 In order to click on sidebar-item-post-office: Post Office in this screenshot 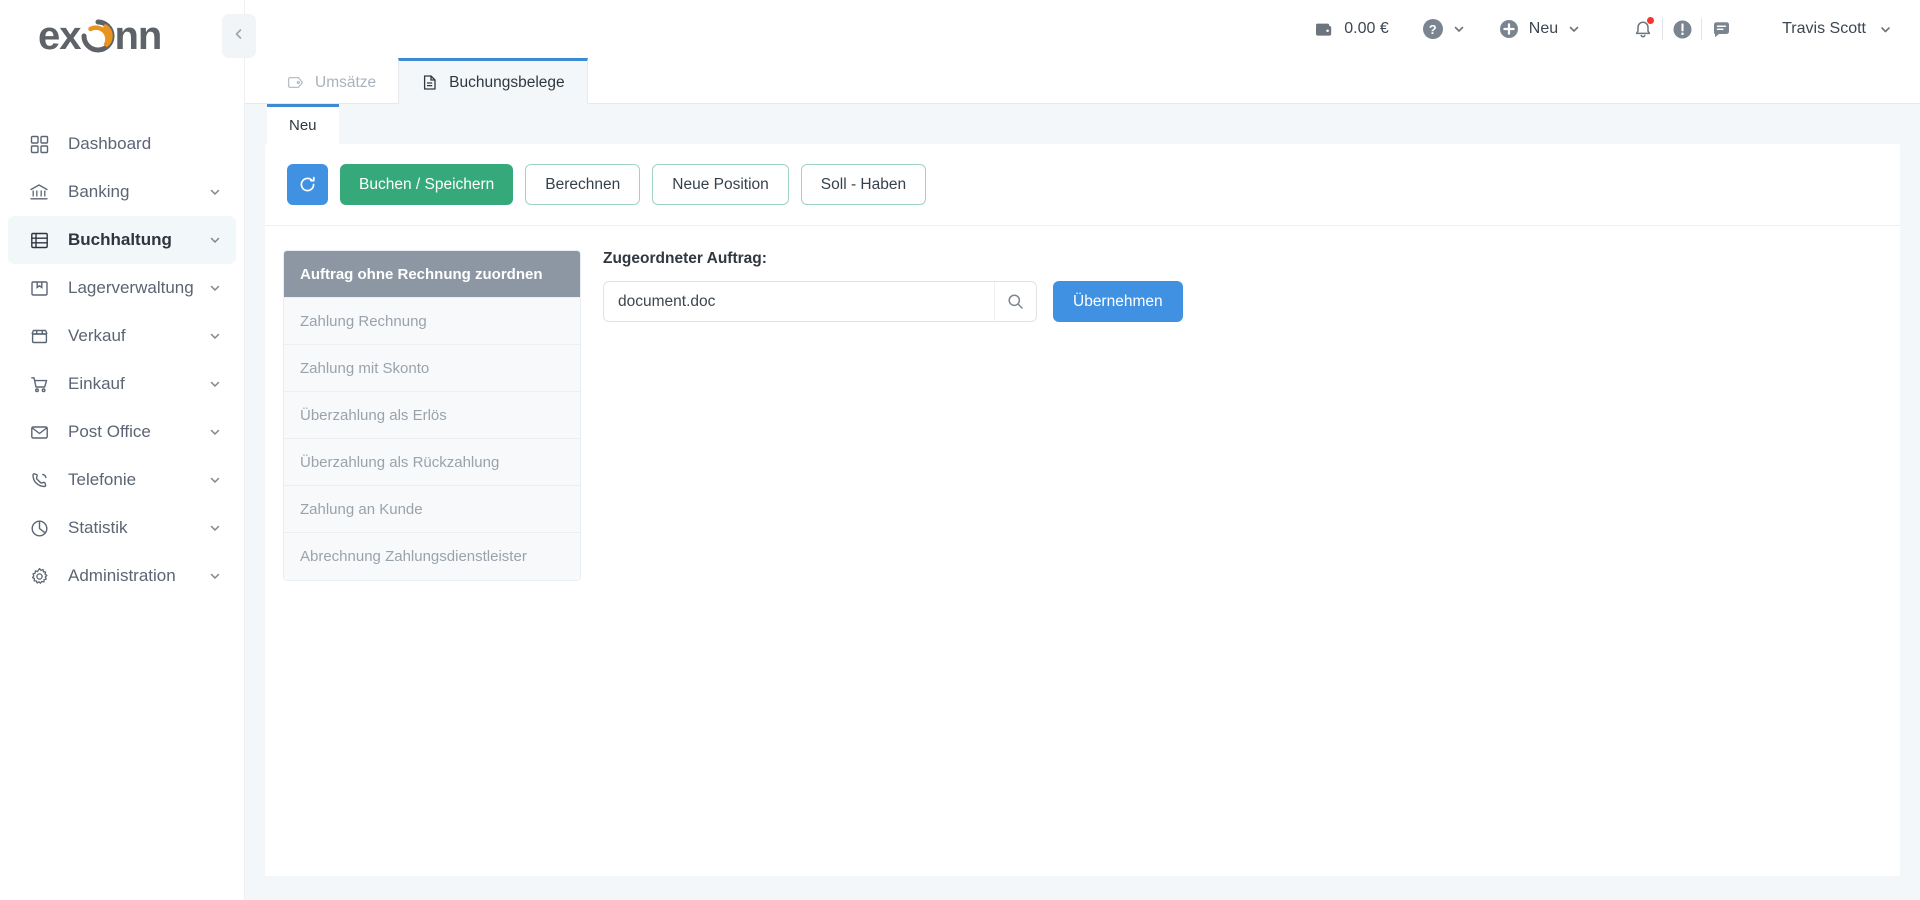, I will do `click(122, 432)`.